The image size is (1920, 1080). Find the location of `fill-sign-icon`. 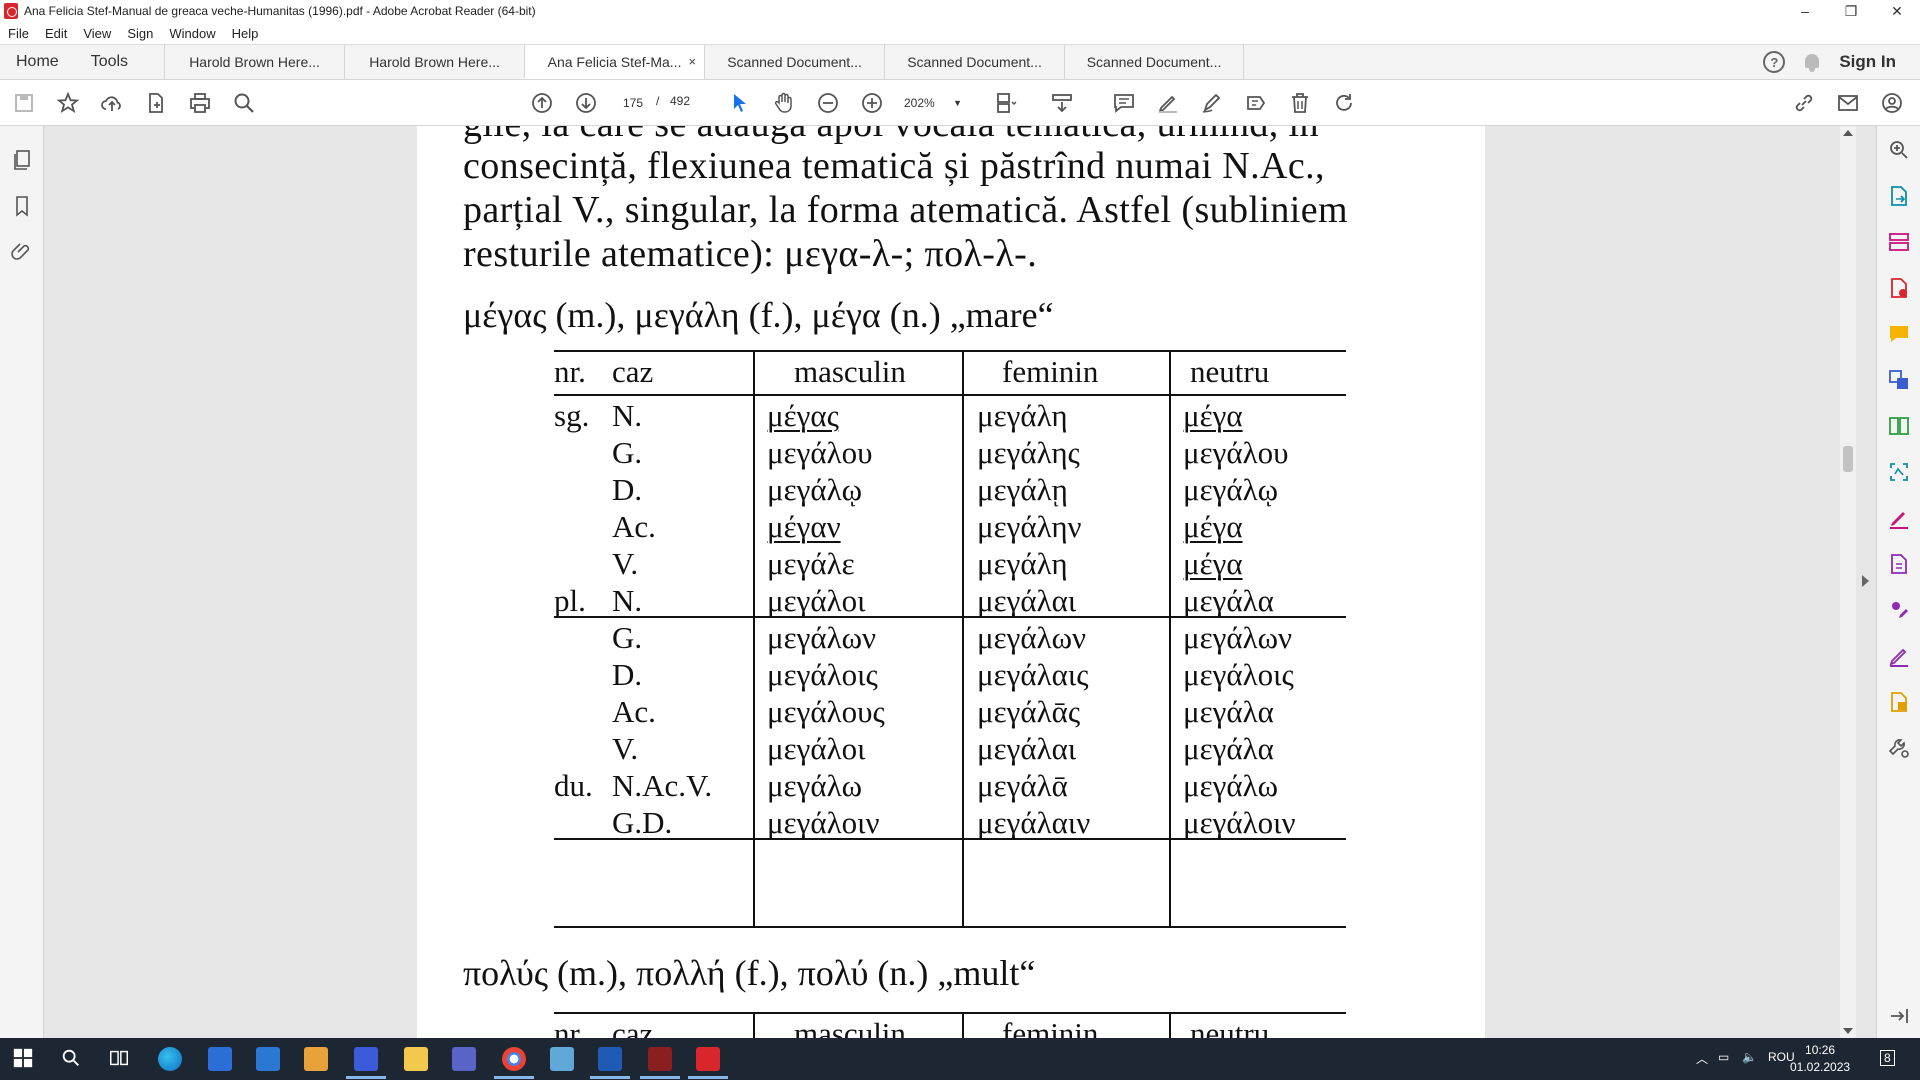

fill-sign-icon is located at coordinates (1899, 518).